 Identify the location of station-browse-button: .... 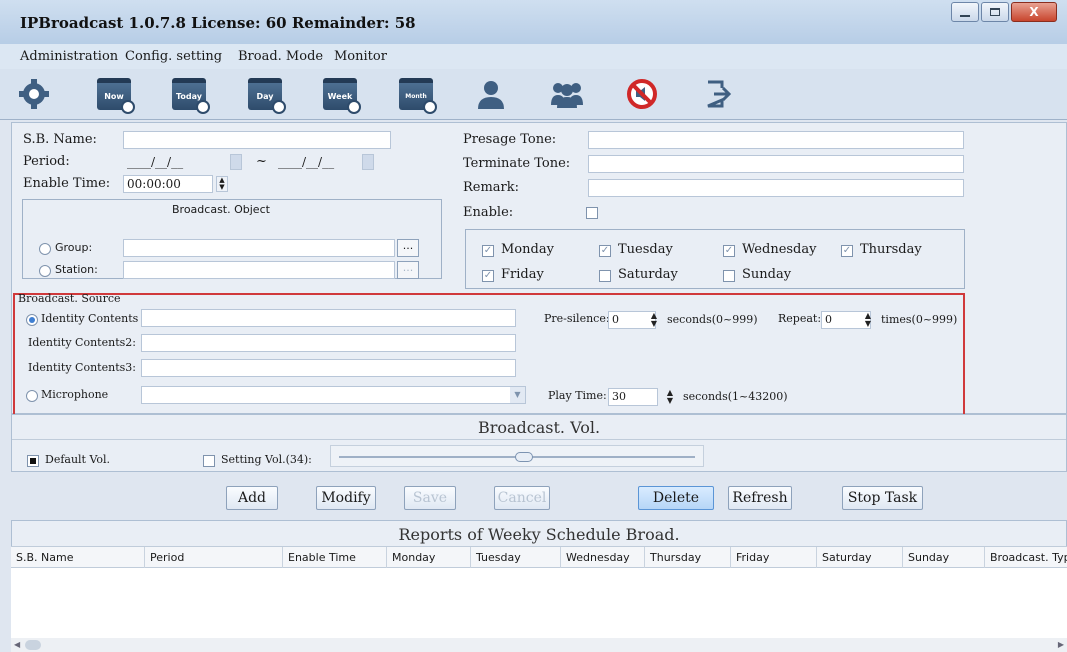
(408, 270).